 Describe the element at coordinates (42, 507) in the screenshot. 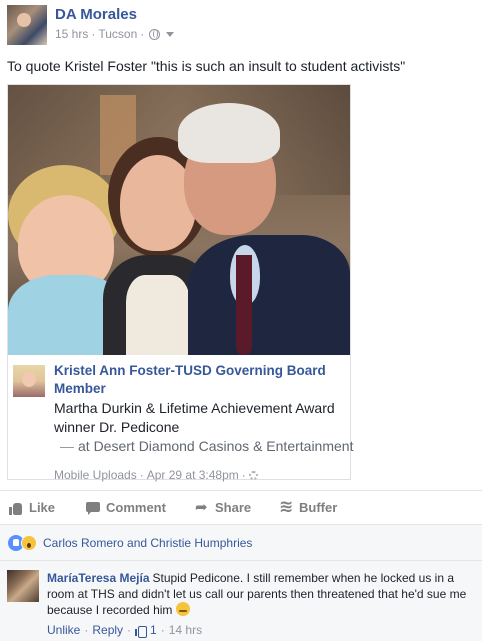

I see `like-label: Like` at that location.